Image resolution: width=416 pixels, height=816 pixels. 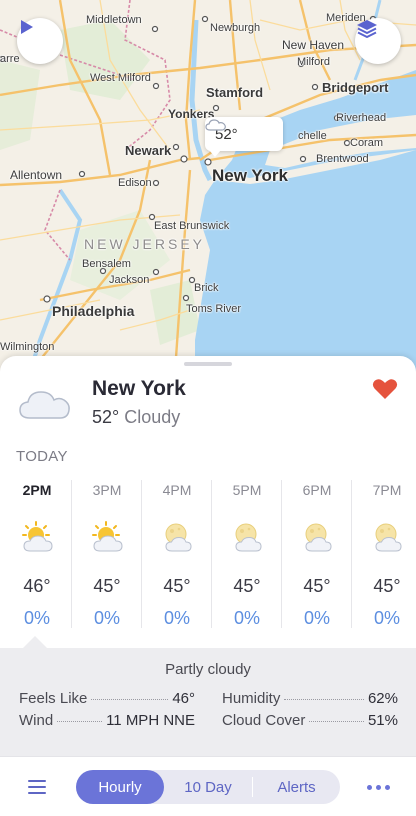 I want to click on map-label-brick: Brick, so click(x=206, y=288).